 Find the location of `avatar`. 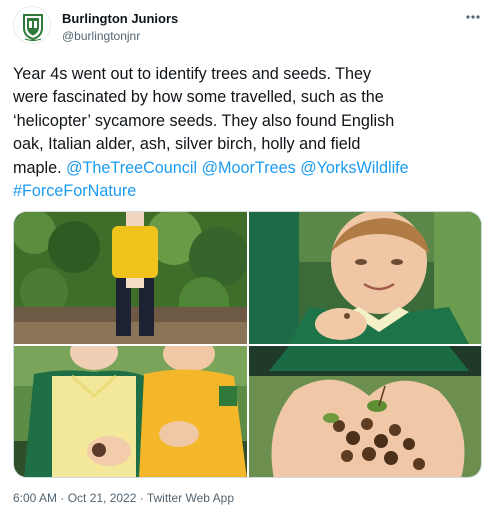

avatar is located at coordinates (32, 25).